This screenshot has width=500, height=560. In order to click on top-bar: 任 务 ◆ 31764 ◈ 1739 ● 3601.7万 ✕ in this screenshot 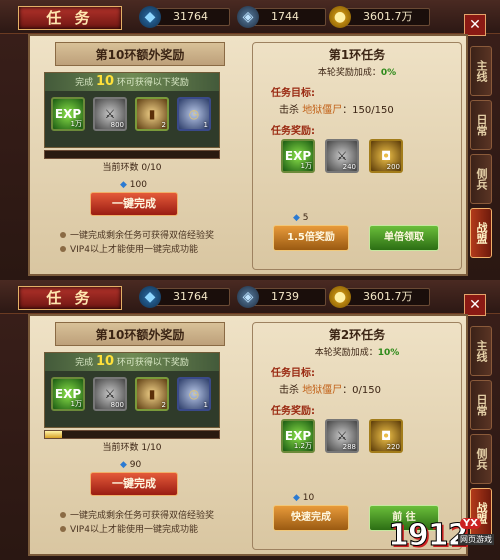, I will do `click(250, 298)`.